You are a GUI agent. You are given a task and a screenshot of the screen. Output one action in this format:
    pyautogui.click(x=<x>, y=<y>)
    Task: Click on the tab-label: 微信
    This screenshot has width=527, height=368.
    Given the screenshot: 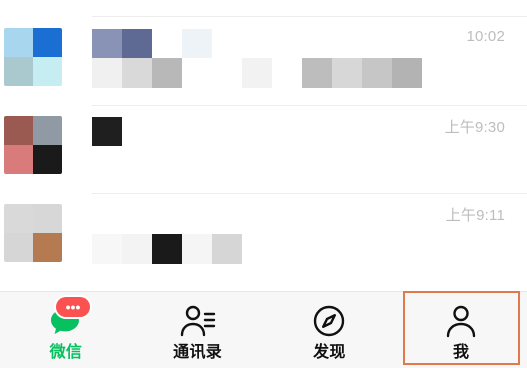 What is the action you would take?
    pyautogui.click(x=66, y=352)
    